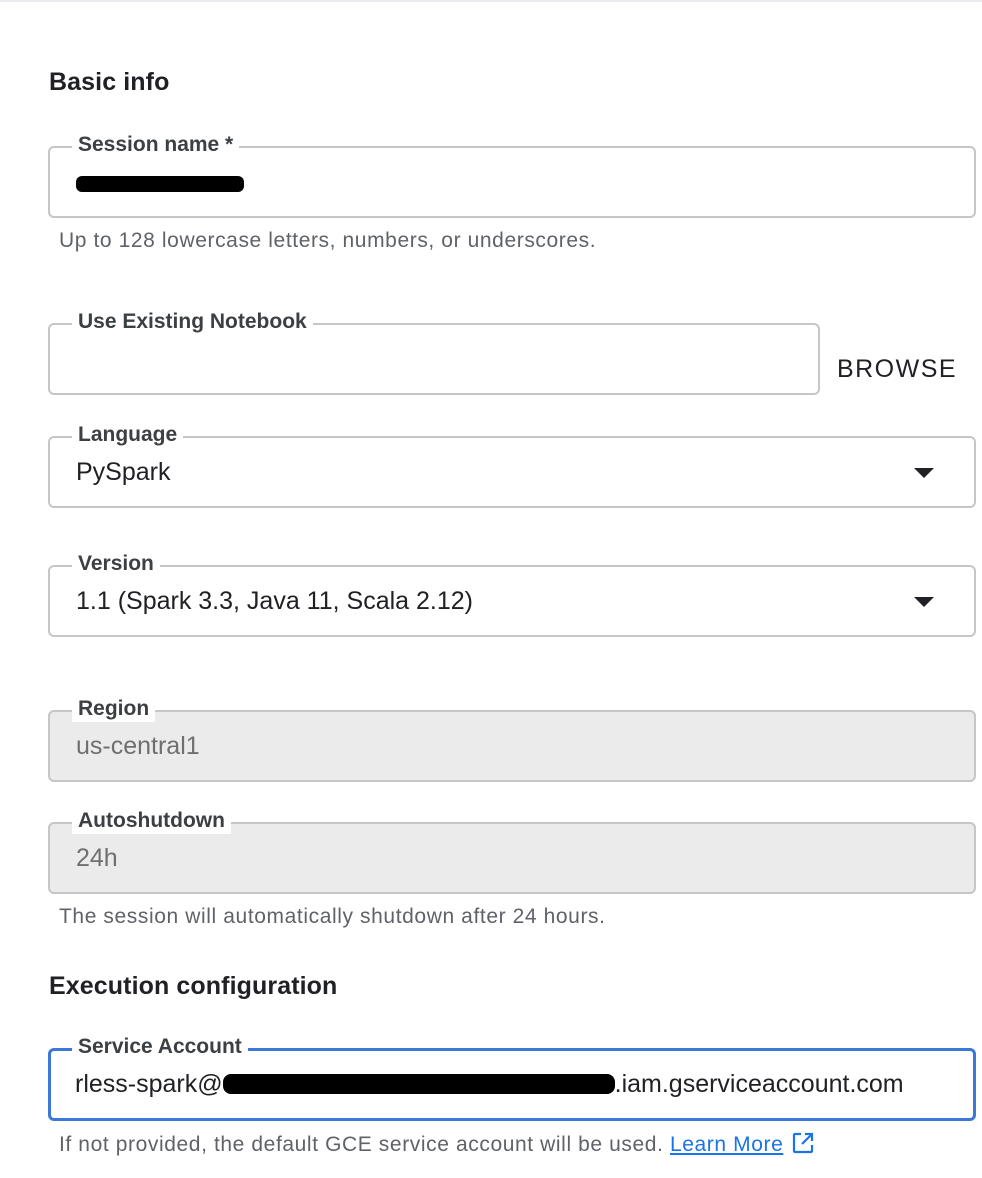  I want to click on external-link-icon, so click(803, 1146).